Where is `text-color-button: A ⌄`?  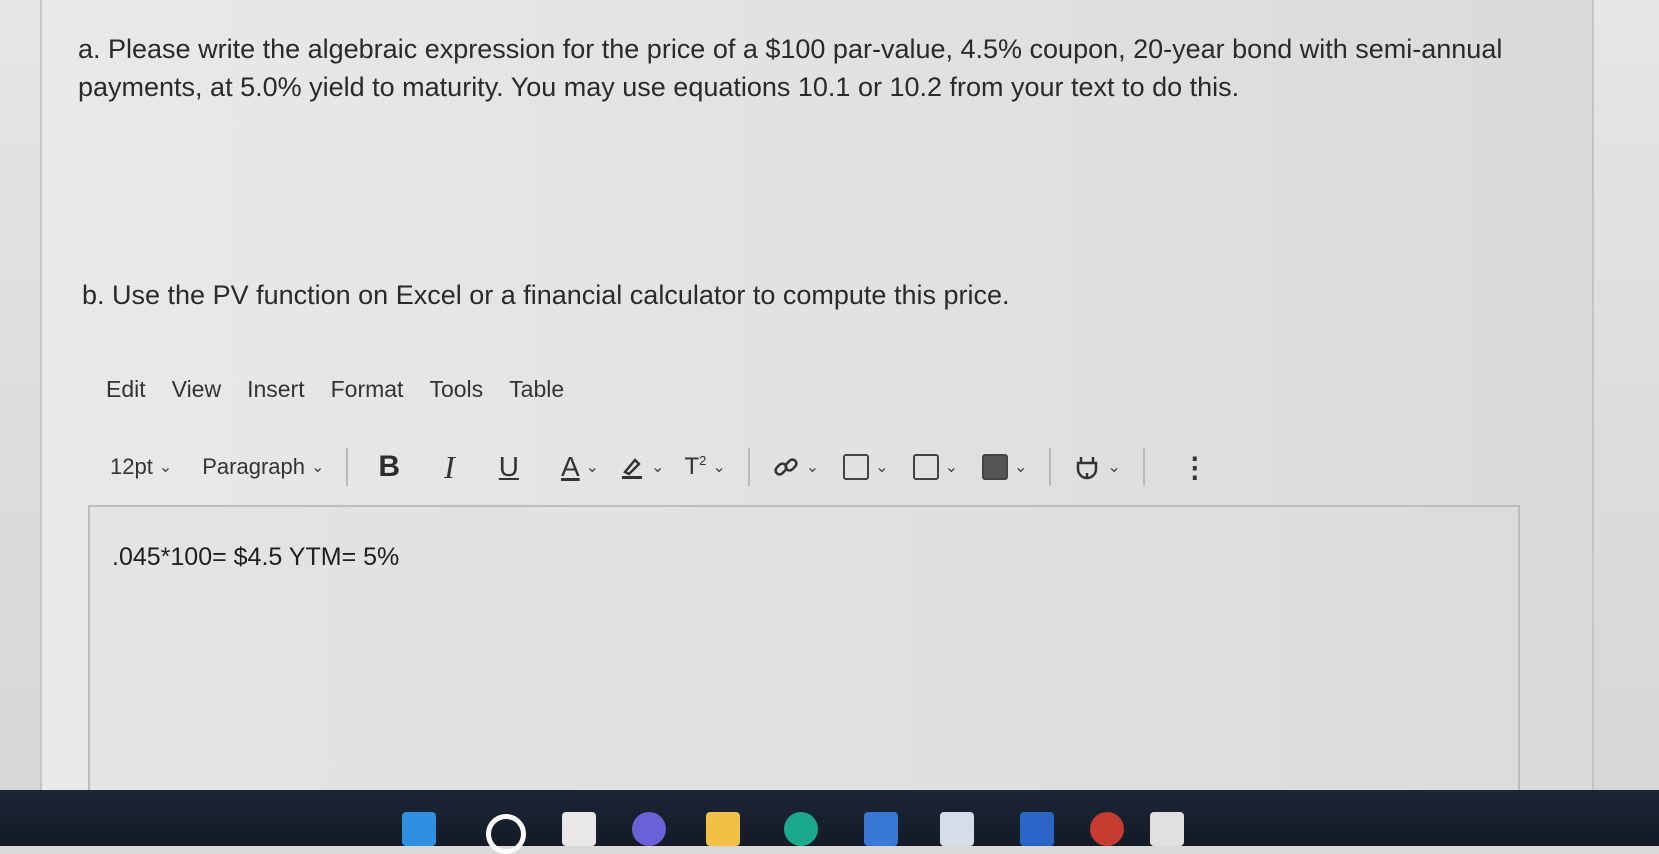
text-color-button: A ⌄ is located at coordinates (580, 467).